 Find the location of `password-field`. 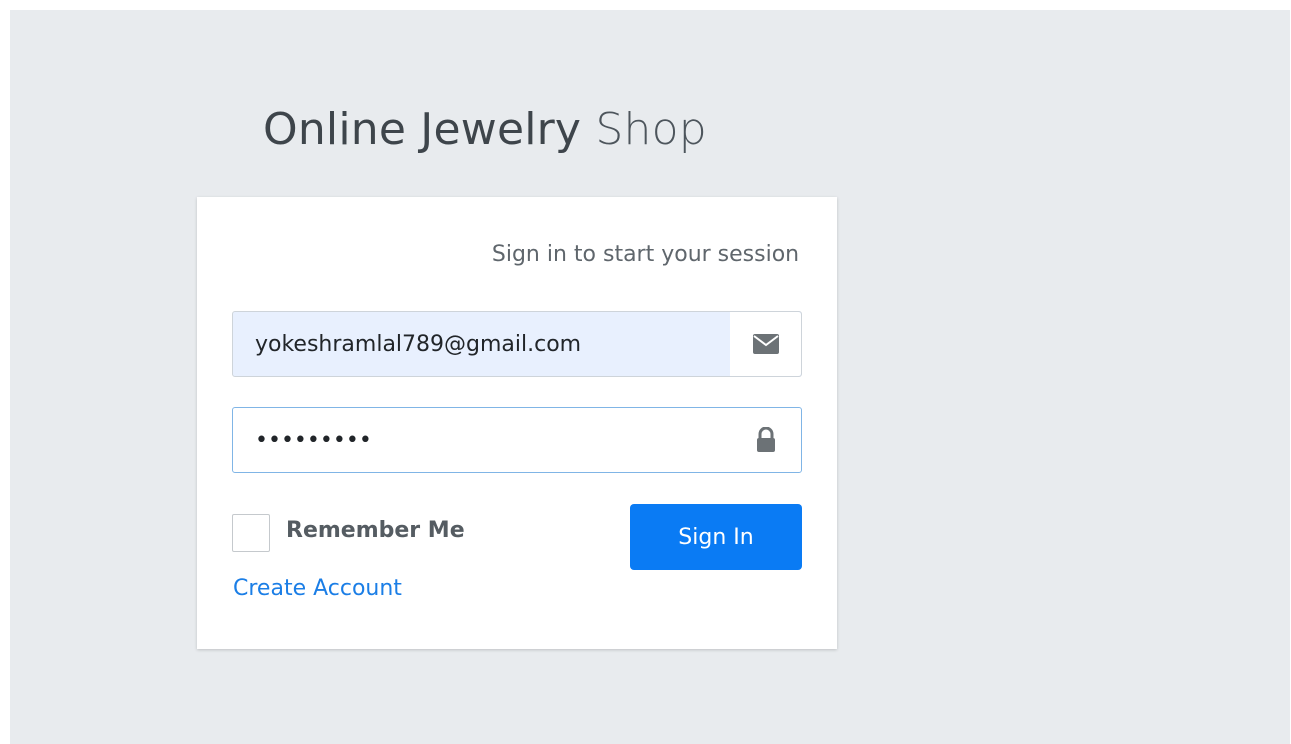

password-field is located at coordinates (517, 440).